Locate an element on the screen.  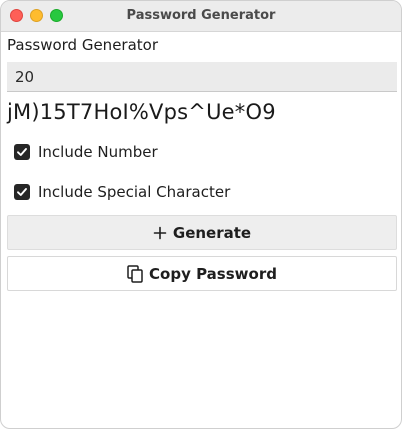
window-title: Password Generator is located at coordinates (201, 15).